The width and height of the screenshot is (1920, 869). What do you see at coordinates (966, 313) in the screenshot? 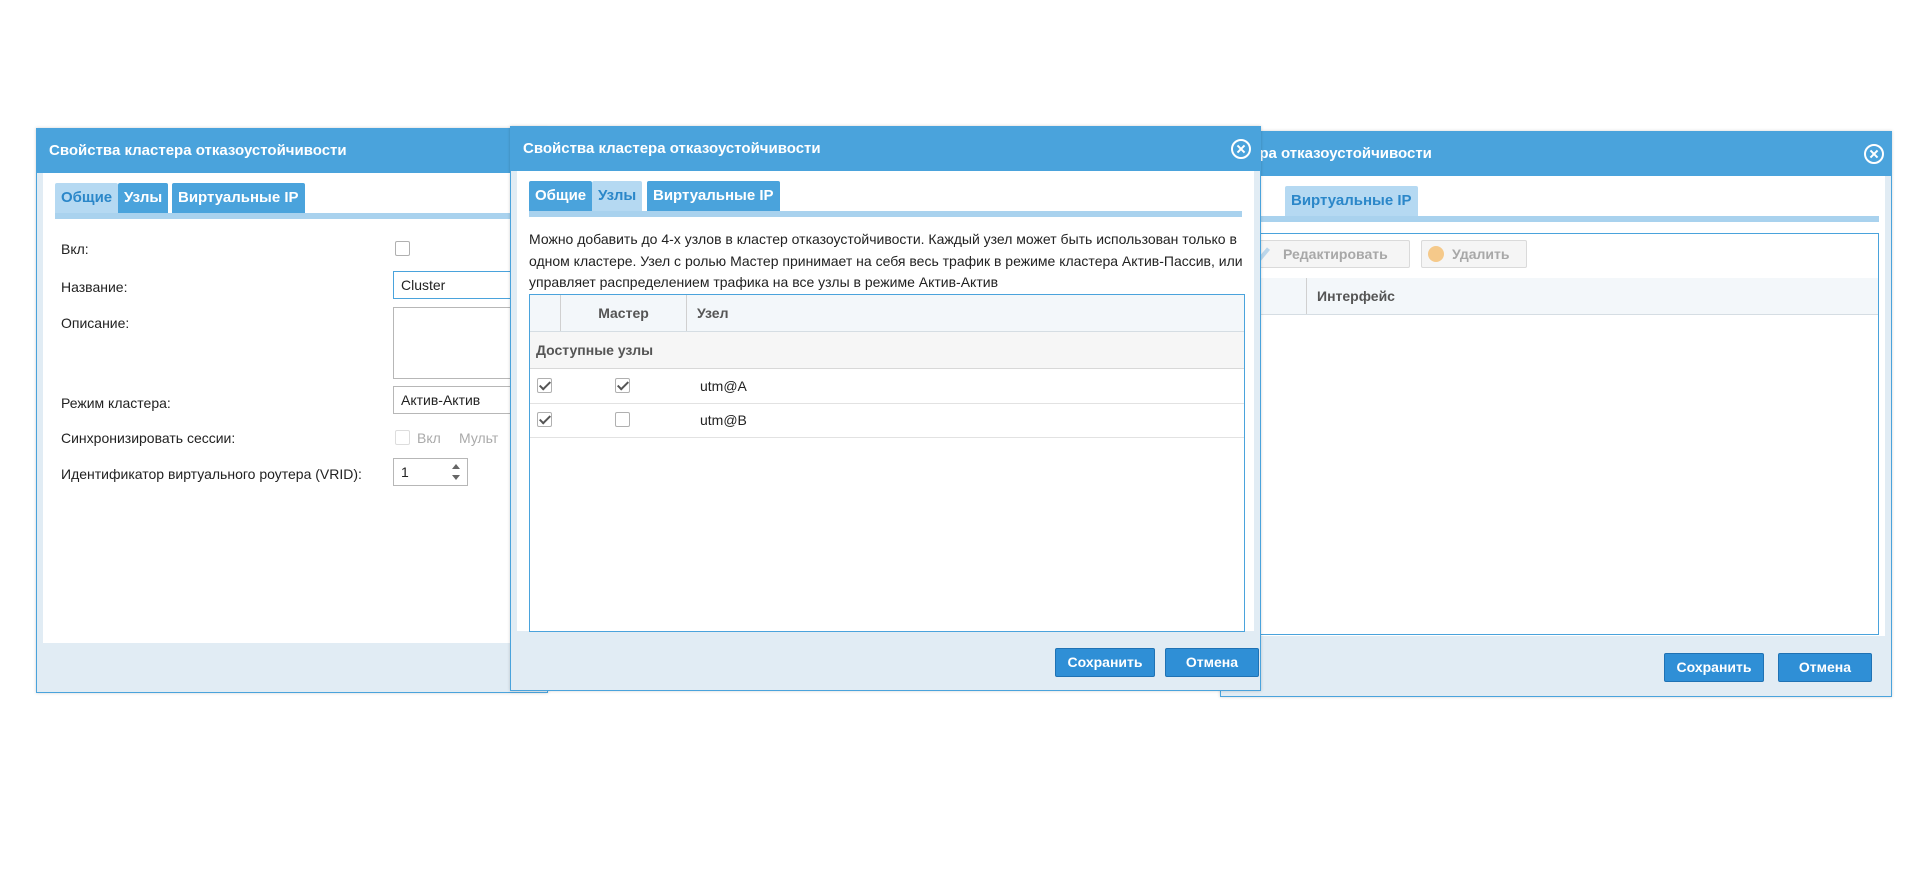
I see `column-node: Узел` at bounding box center [966, 313].